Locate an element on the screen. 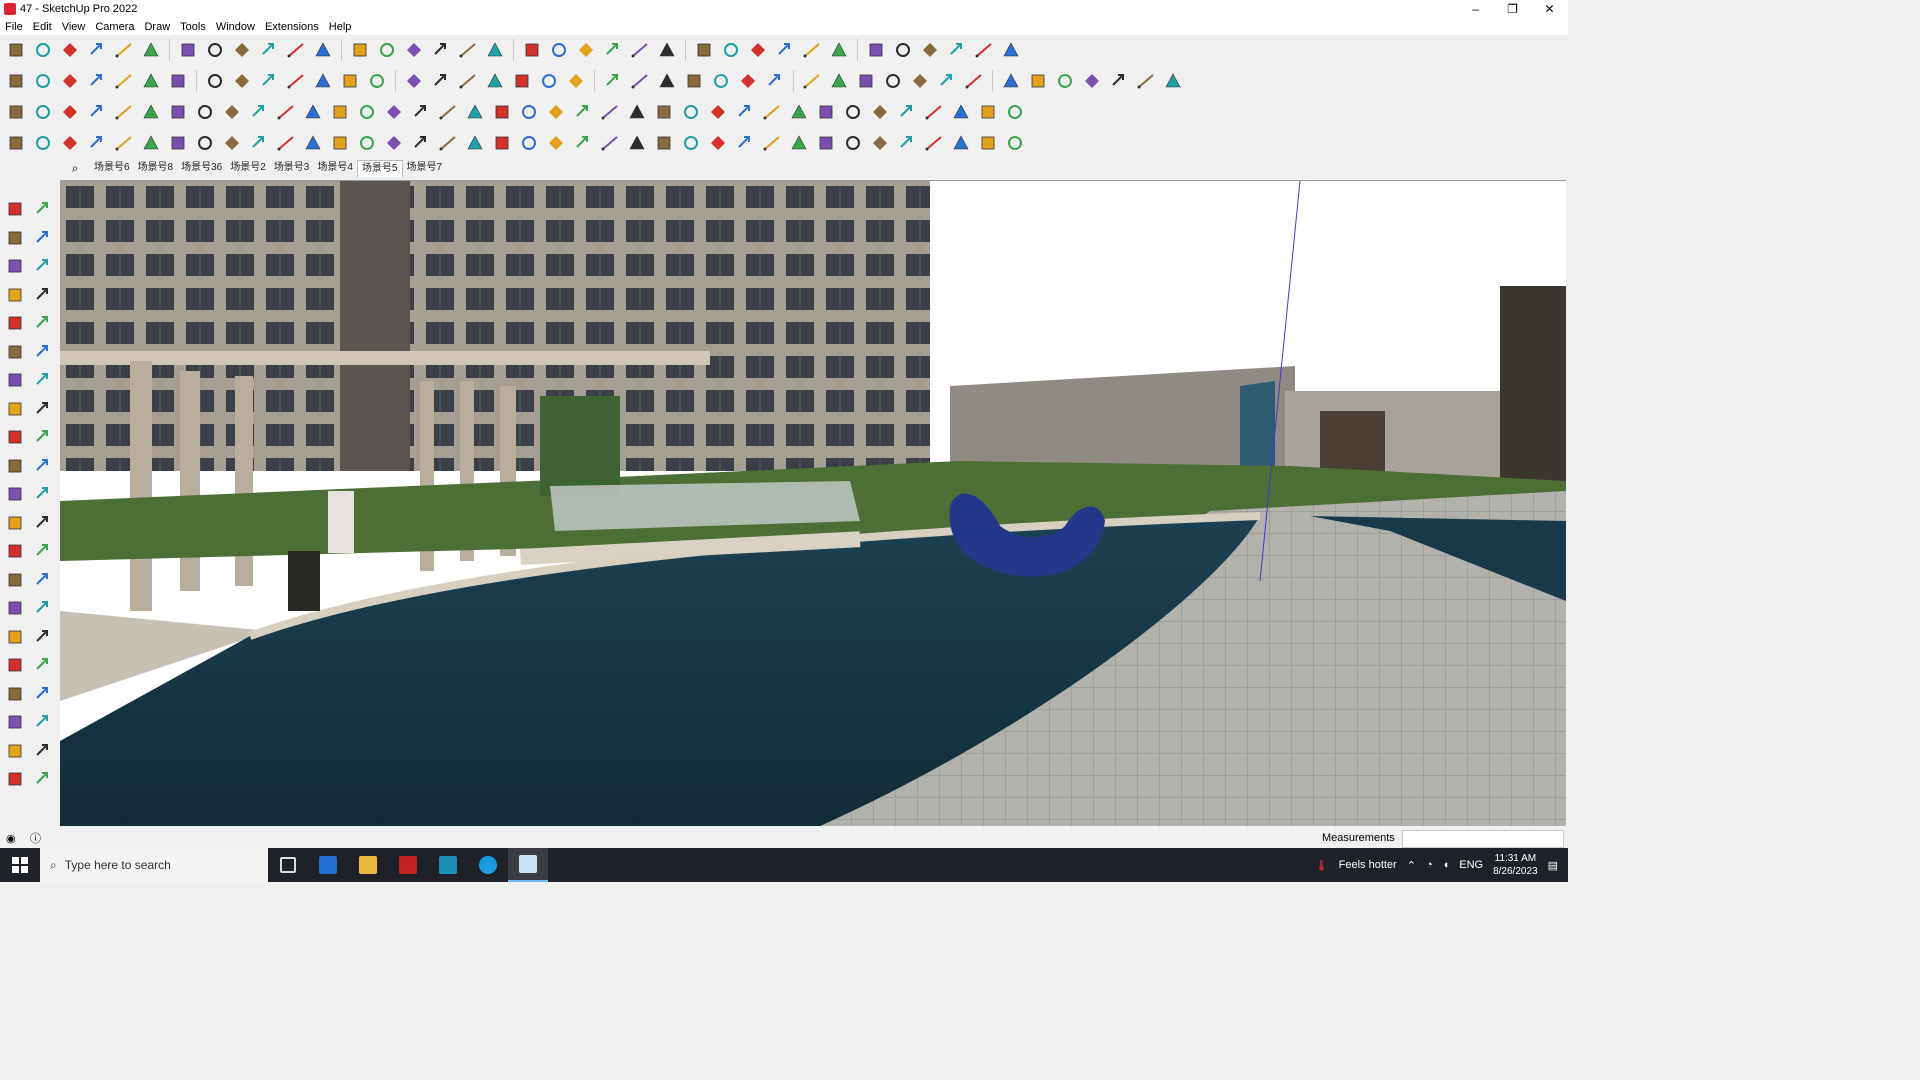 This screenshot has width=1920, height=1080. menu-draw: Draw is located at coordinates (157, 27).